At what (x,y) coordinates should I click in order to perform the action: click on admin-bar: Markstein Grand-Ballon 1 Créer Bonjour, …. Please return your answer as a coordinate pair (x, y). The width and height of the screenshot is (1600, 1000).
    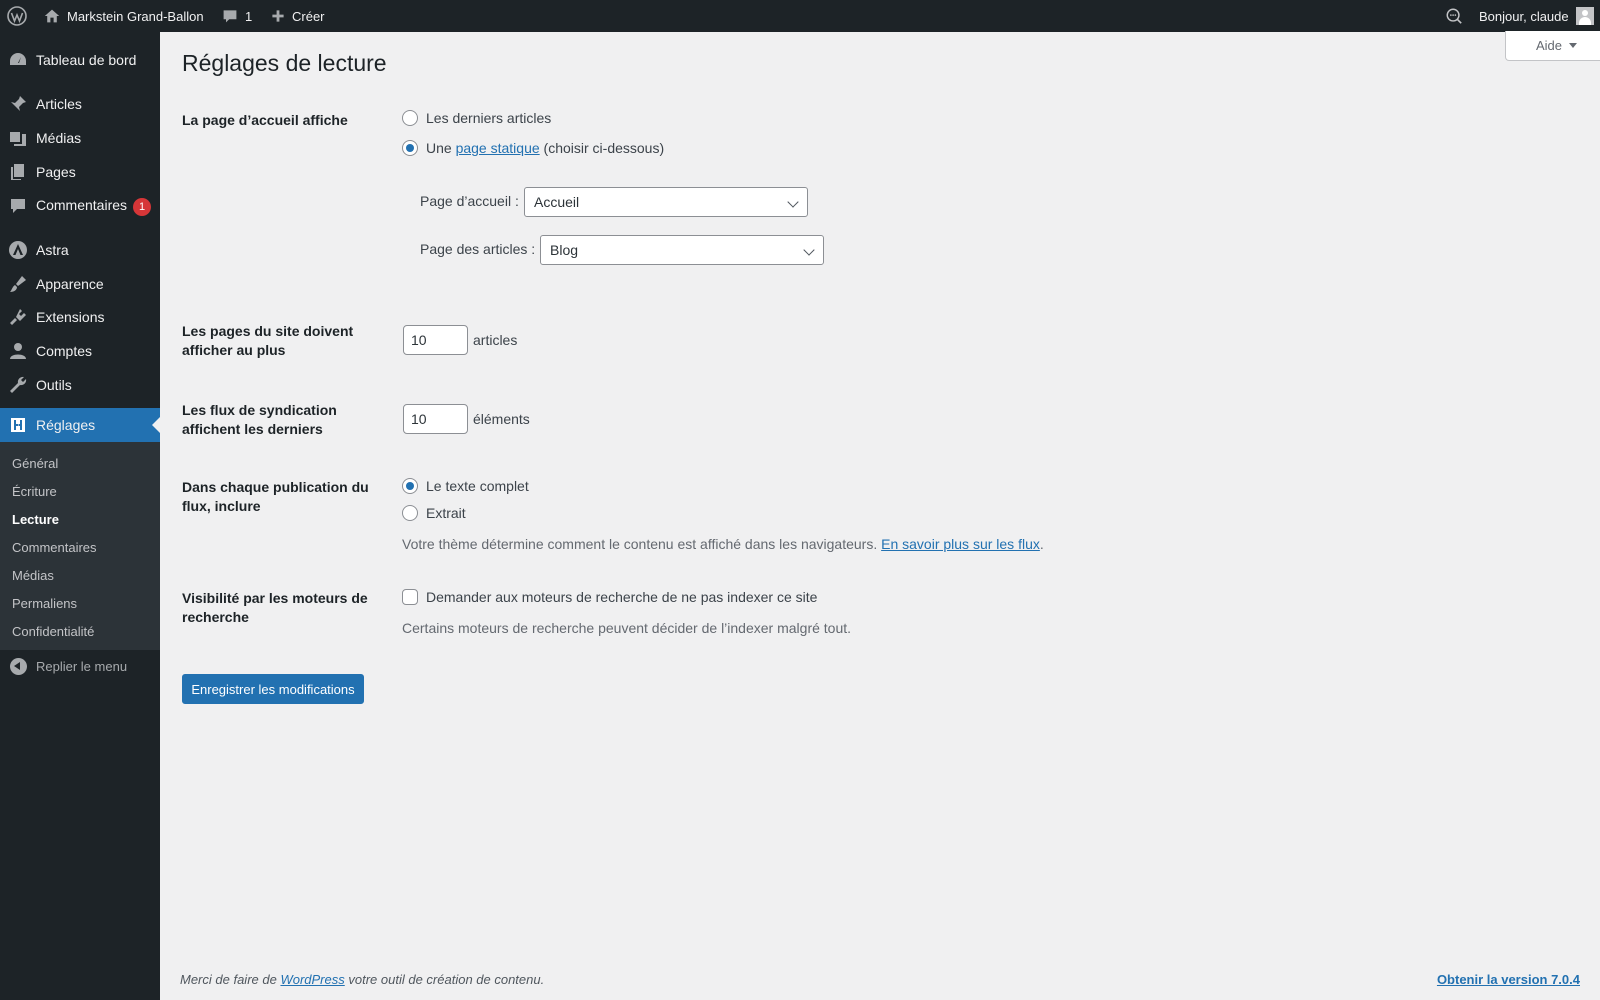
    Looking at the image, I should click on (800, 16).